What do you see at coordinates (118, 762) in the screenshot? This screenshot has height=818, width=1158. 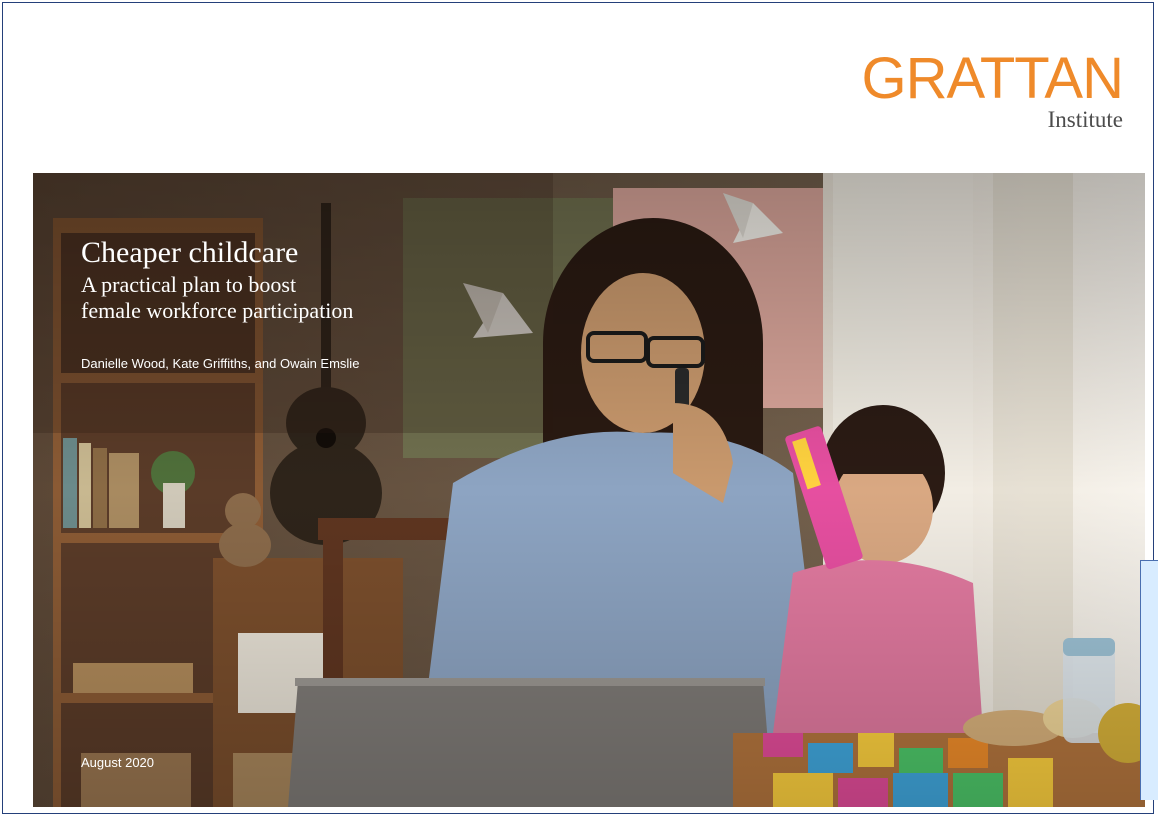 I see `report-date: August 2020` at bounding box center [118, 762].